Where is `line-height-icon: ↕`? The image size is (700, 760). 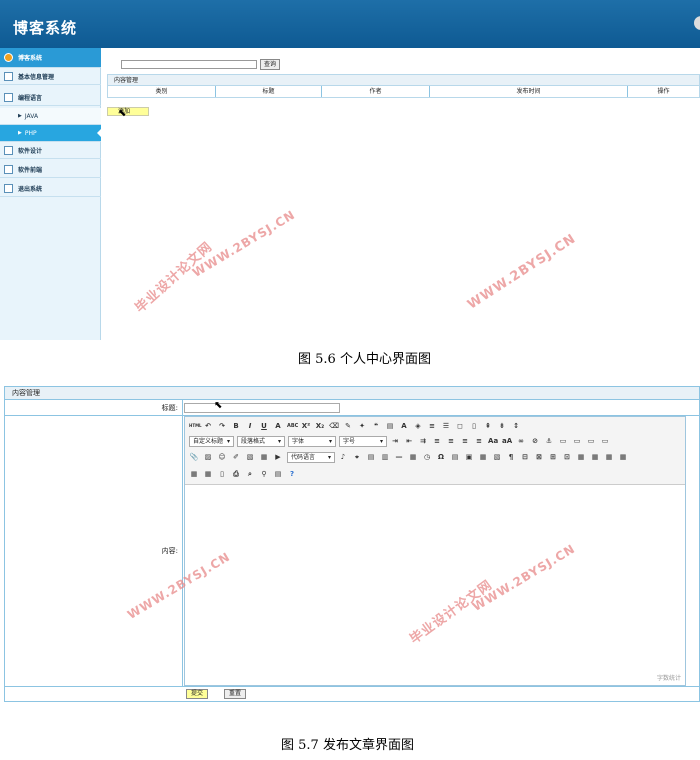 line-height-icon: ↕ is located at coordinates (516, 426).